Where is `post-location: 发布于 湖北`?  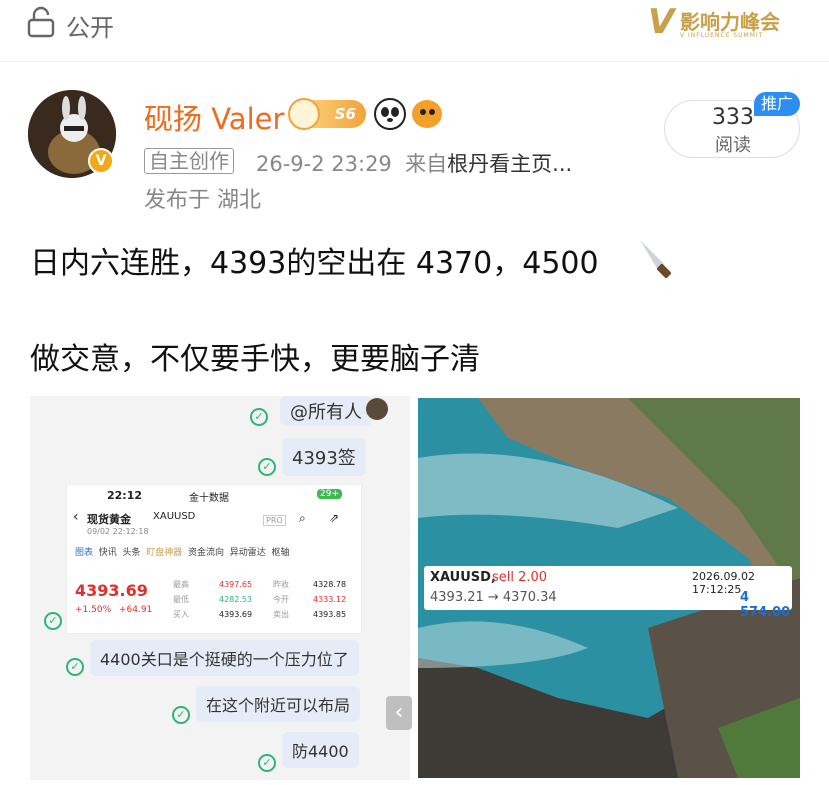 post-location: 发布于 湖北 is located at coordinates (202, 200).